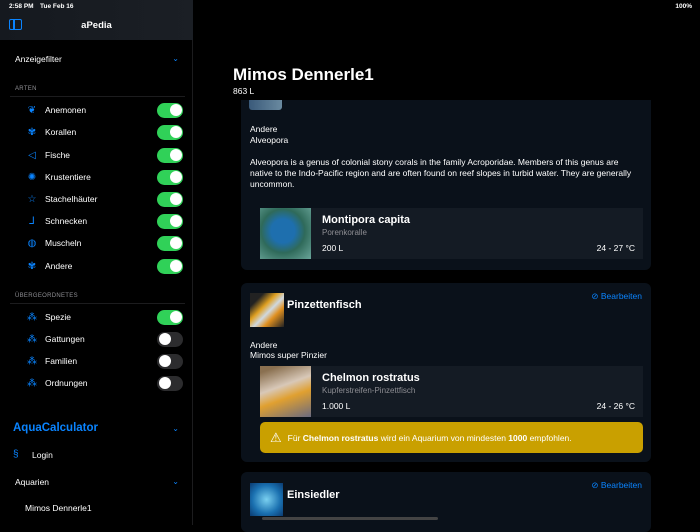  I want to click on warning-amount: 1000, so click(518, 437).